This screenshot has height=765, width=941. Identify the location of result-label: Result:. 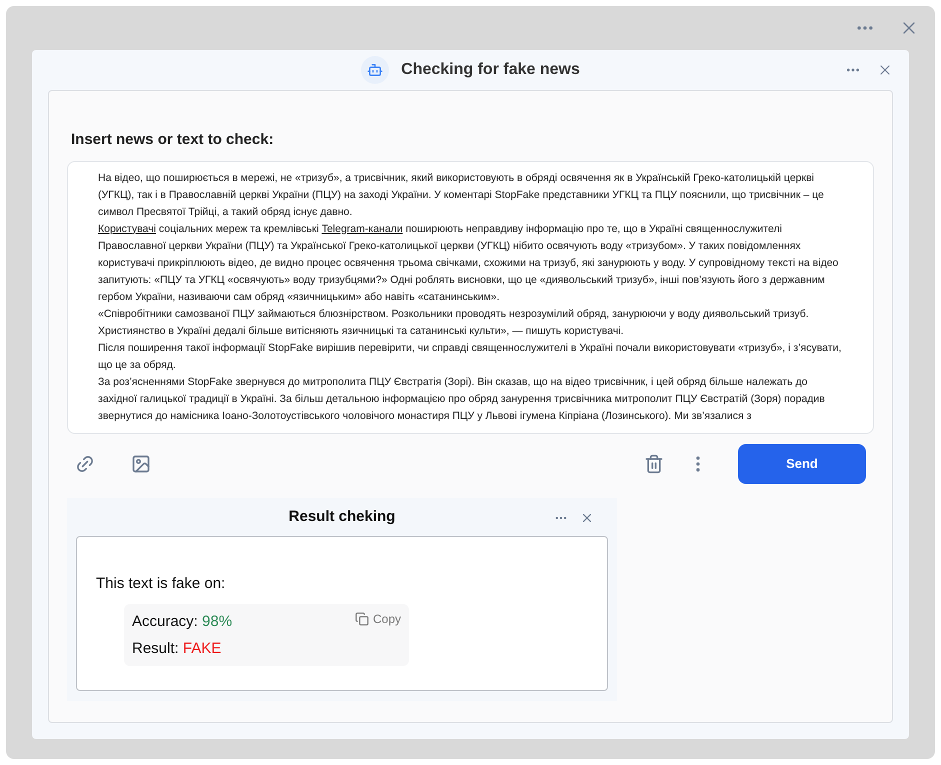
(155, 648).